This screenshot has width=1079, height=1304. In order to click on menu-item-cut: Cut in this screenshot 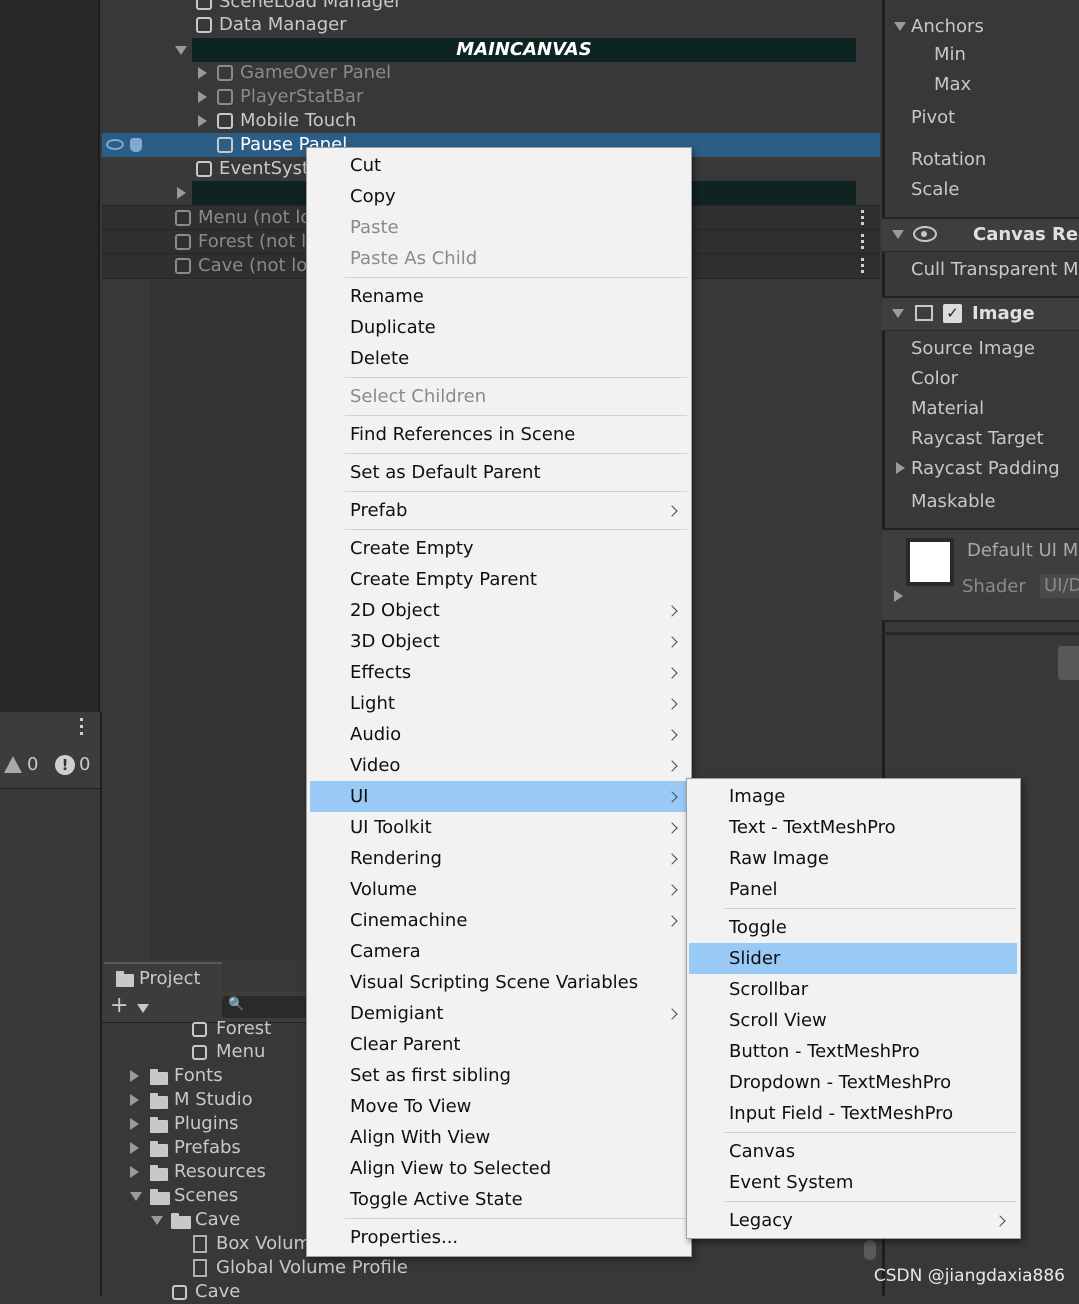, I will do `click(499, 165)`.